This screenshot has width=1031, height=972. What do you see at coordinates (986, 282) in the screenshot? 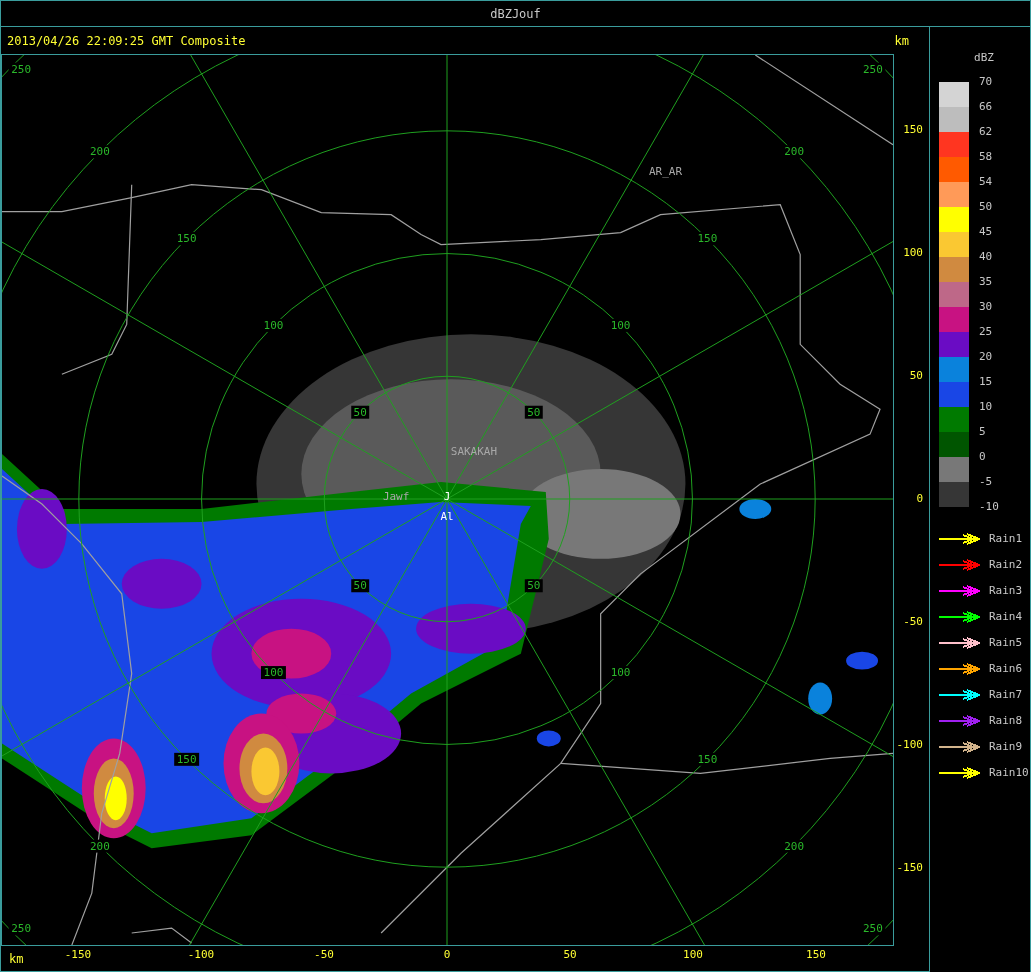
I see `scale-label: 35` at bounding box center [986, 282].